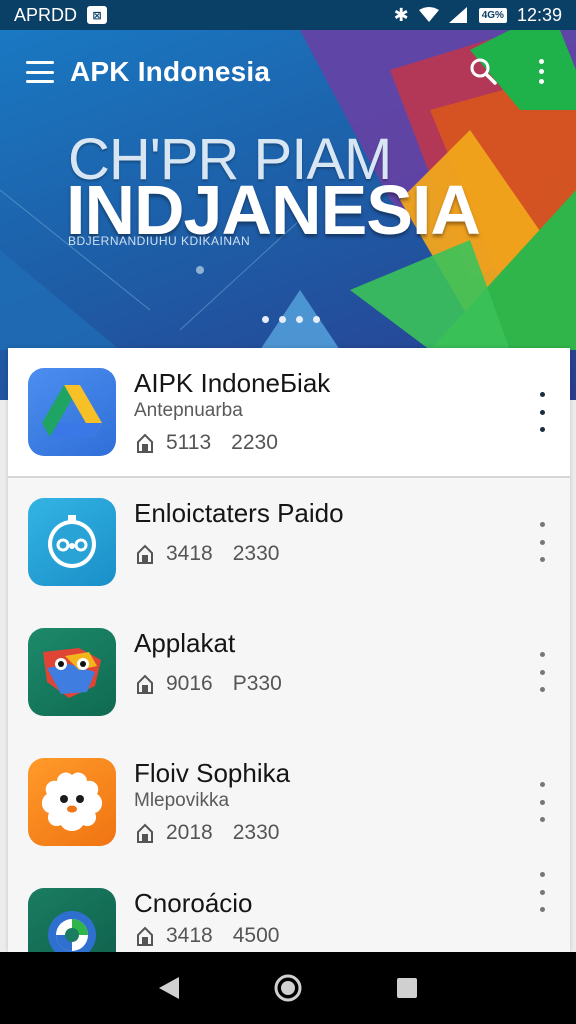 The height and width of the screenshot is (1024, 576). I want to click on search-button, so click(483, 71).